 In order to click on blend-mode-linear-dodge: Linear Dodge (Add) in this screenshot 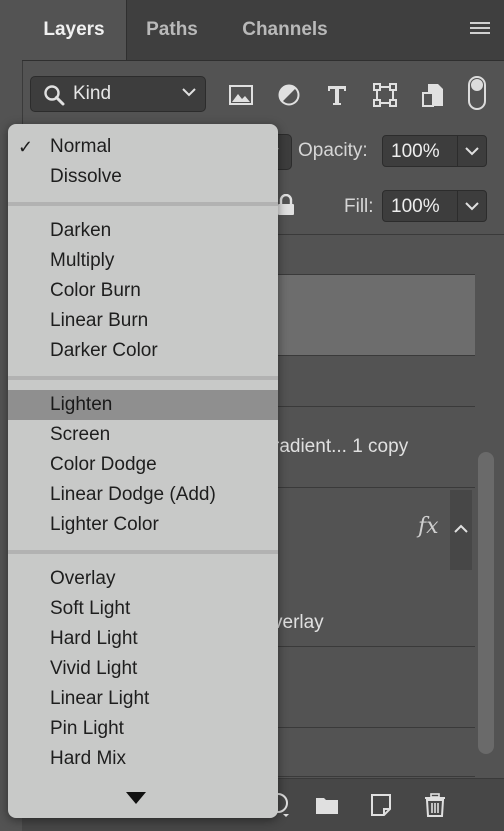, I will do `click(143, 495)`.